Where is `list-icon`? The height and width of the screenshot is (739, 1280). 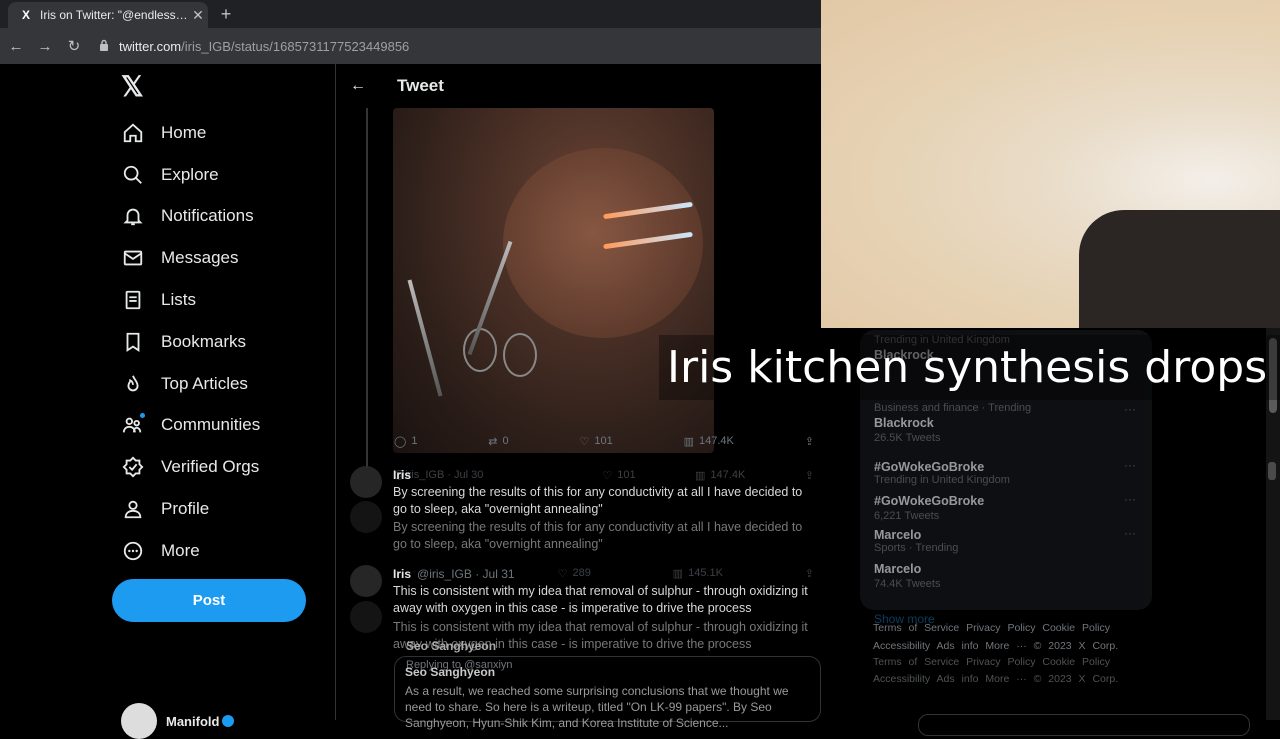
list-icon is located at coordinates (133, 300).